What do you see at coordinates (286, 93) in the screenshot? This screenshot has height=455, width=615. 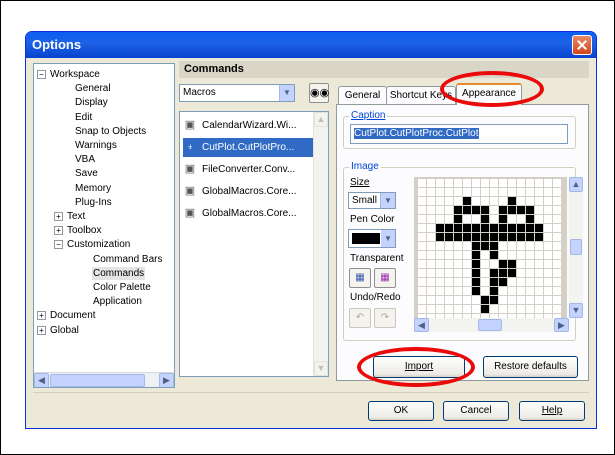 I see `chevron-down-icon: ▼` at bounding box center [286, 93].